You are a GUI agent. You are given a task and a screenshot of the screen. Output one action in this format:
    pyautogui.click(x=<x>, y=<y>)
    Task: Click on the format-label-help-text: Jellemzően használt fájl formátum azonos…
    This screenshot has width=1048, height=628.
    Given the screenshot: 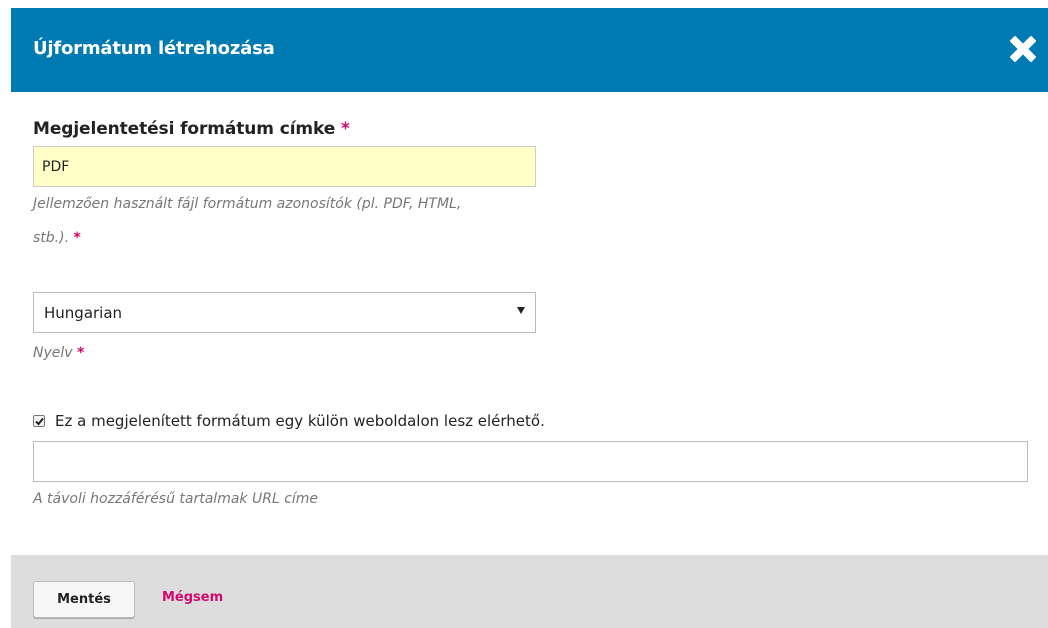 What is the action you would take?
    pyautogui.click(x=247, y=204)
    